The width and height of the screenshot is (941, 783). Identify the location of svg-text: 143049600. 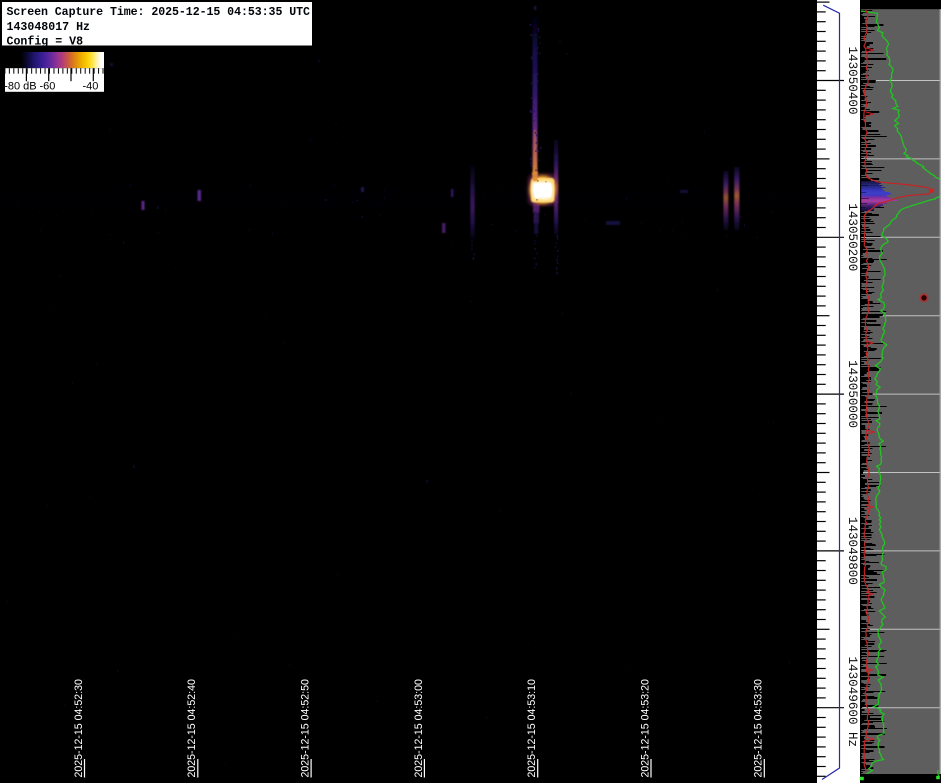
(852, 690).